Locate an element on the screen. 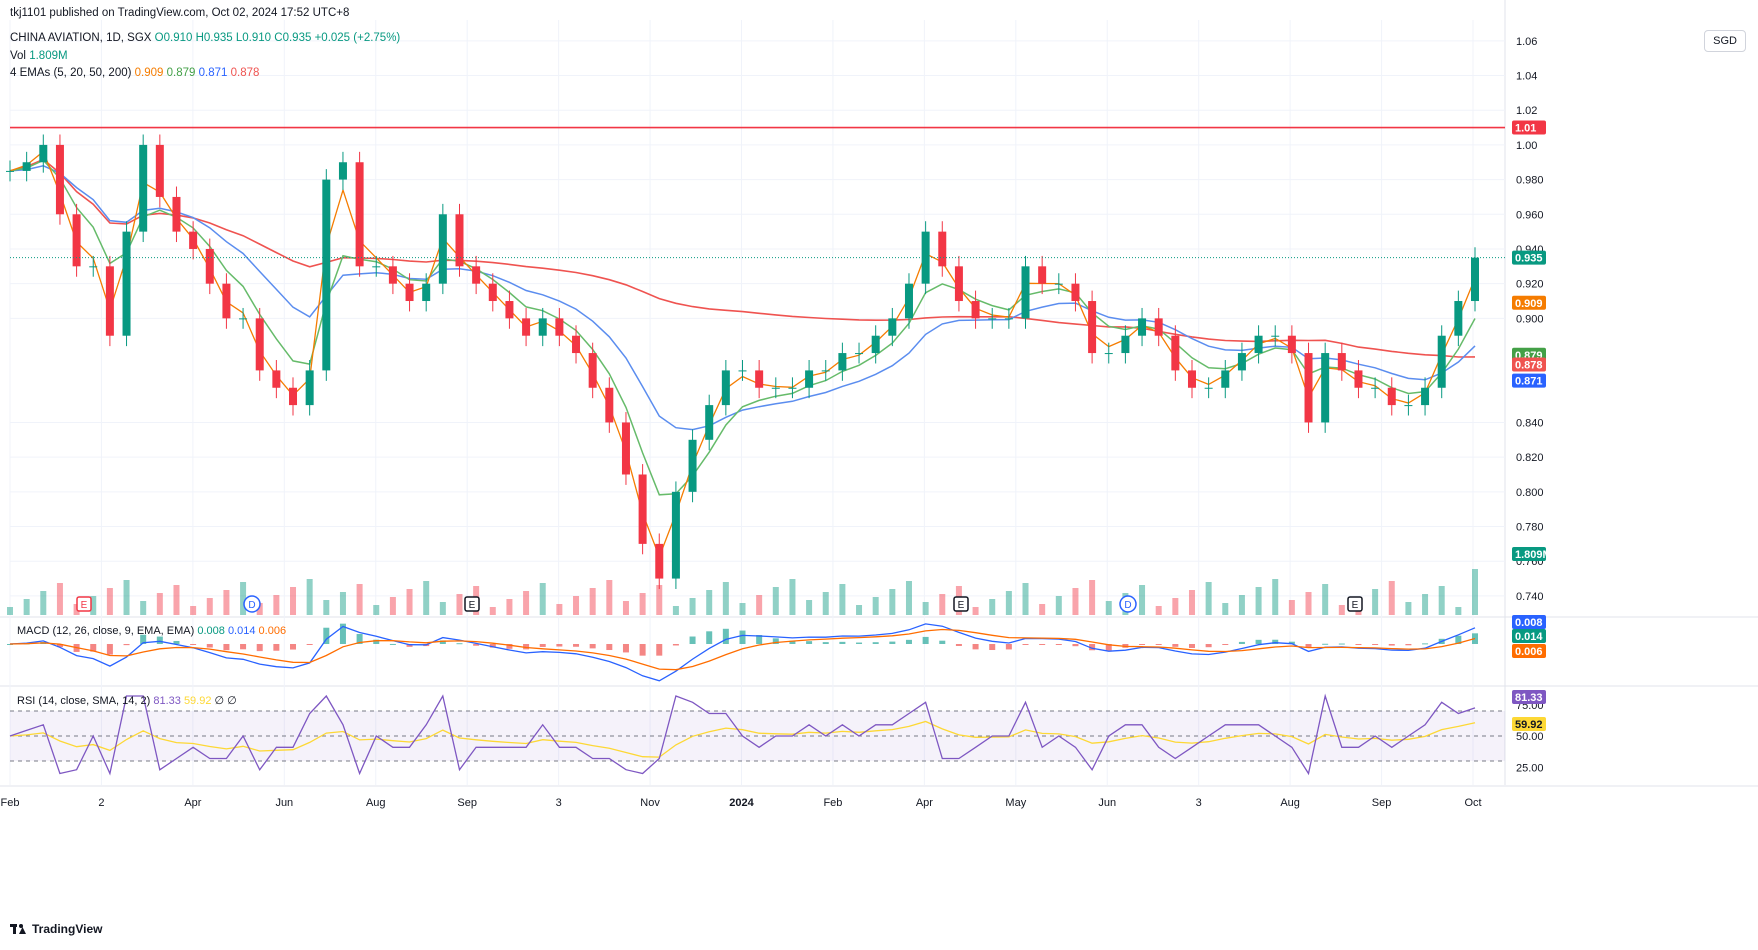 This screenshot has height=950, width=1758. rsi-tick-label: 50.00 is located at coordinates (1530, 737).